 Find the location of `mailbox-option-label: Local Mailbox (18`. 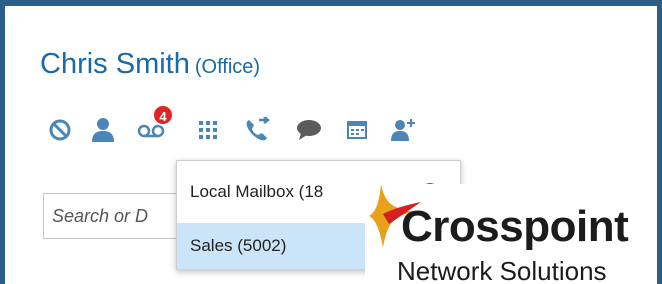

mailbox-option-label: Local Mailbox (18 is located at coordinates (257, 191).